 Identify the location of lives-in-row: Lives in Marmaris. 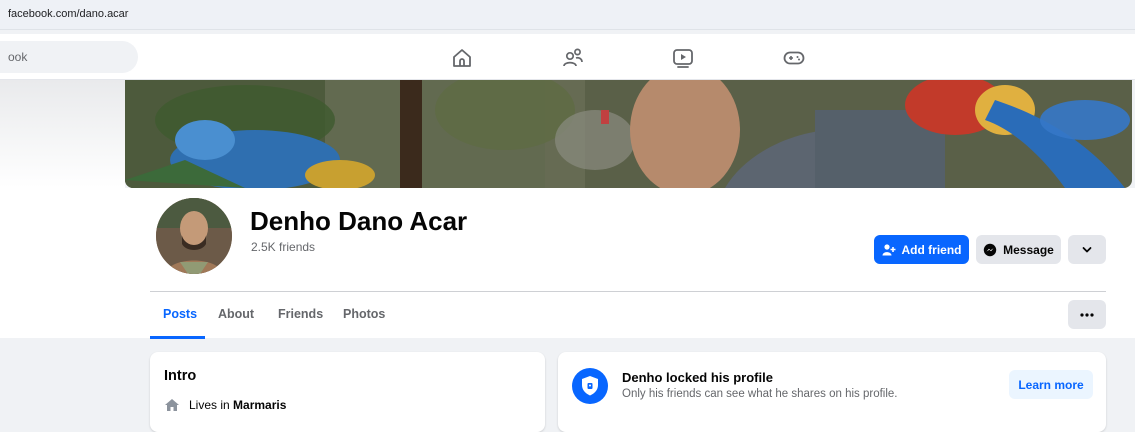
(225, 405).